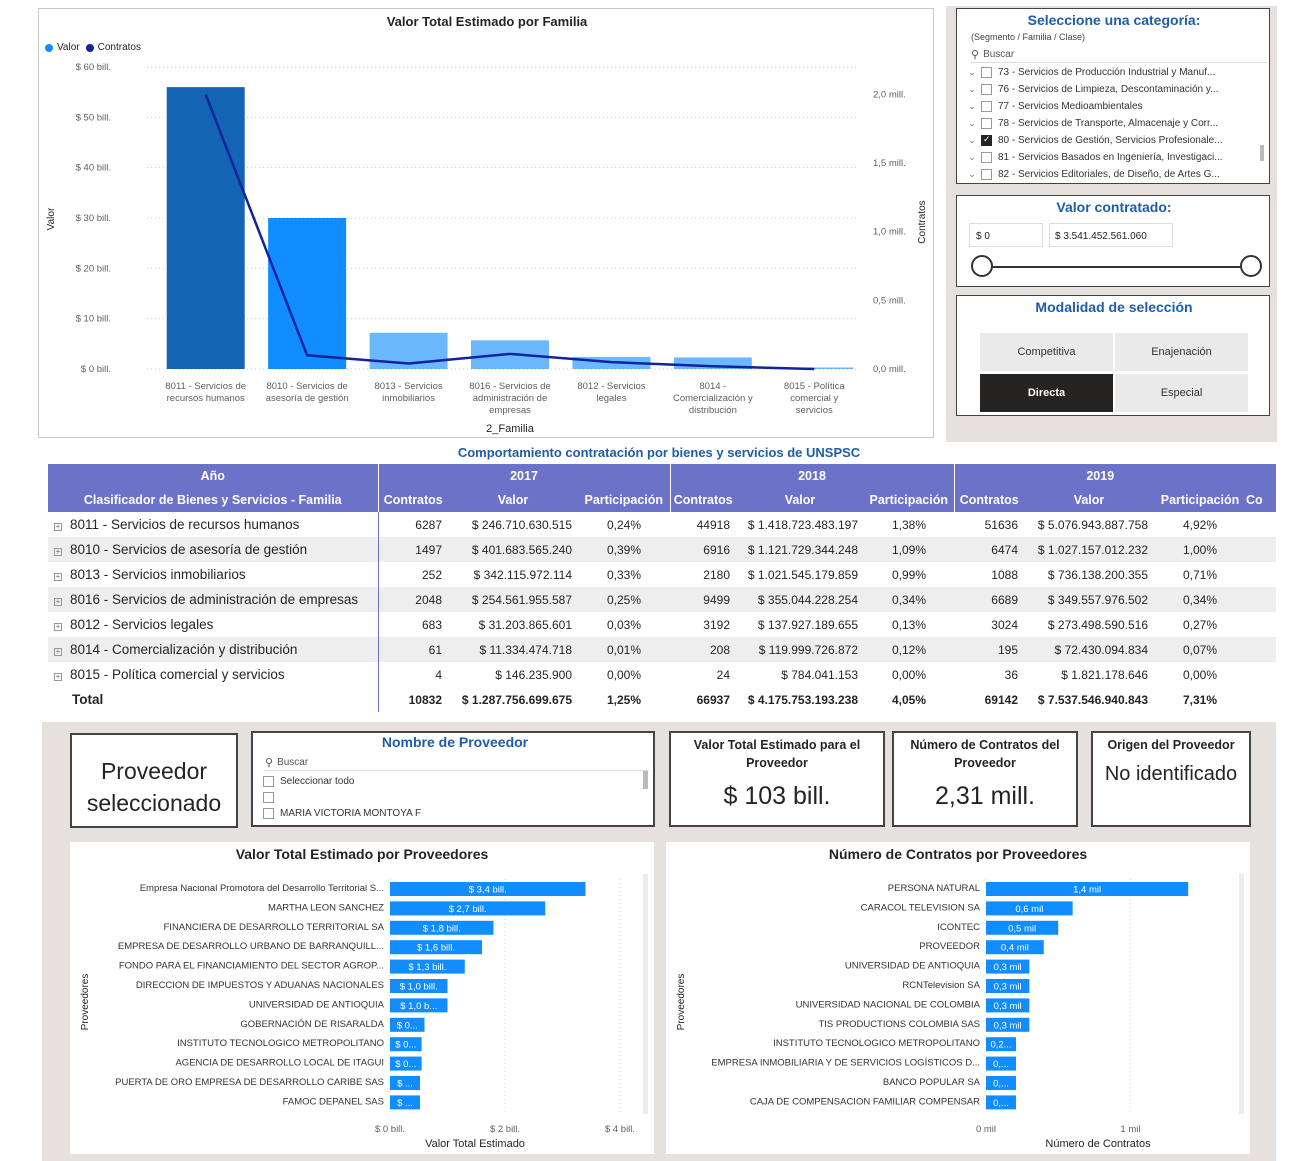 The image size is (1309, 1161). What do you see at coordinates (213, 649) in the screenshot?
I see `row-label: +8014 - Comercialización y distribución` at bounding box center [213, 649].